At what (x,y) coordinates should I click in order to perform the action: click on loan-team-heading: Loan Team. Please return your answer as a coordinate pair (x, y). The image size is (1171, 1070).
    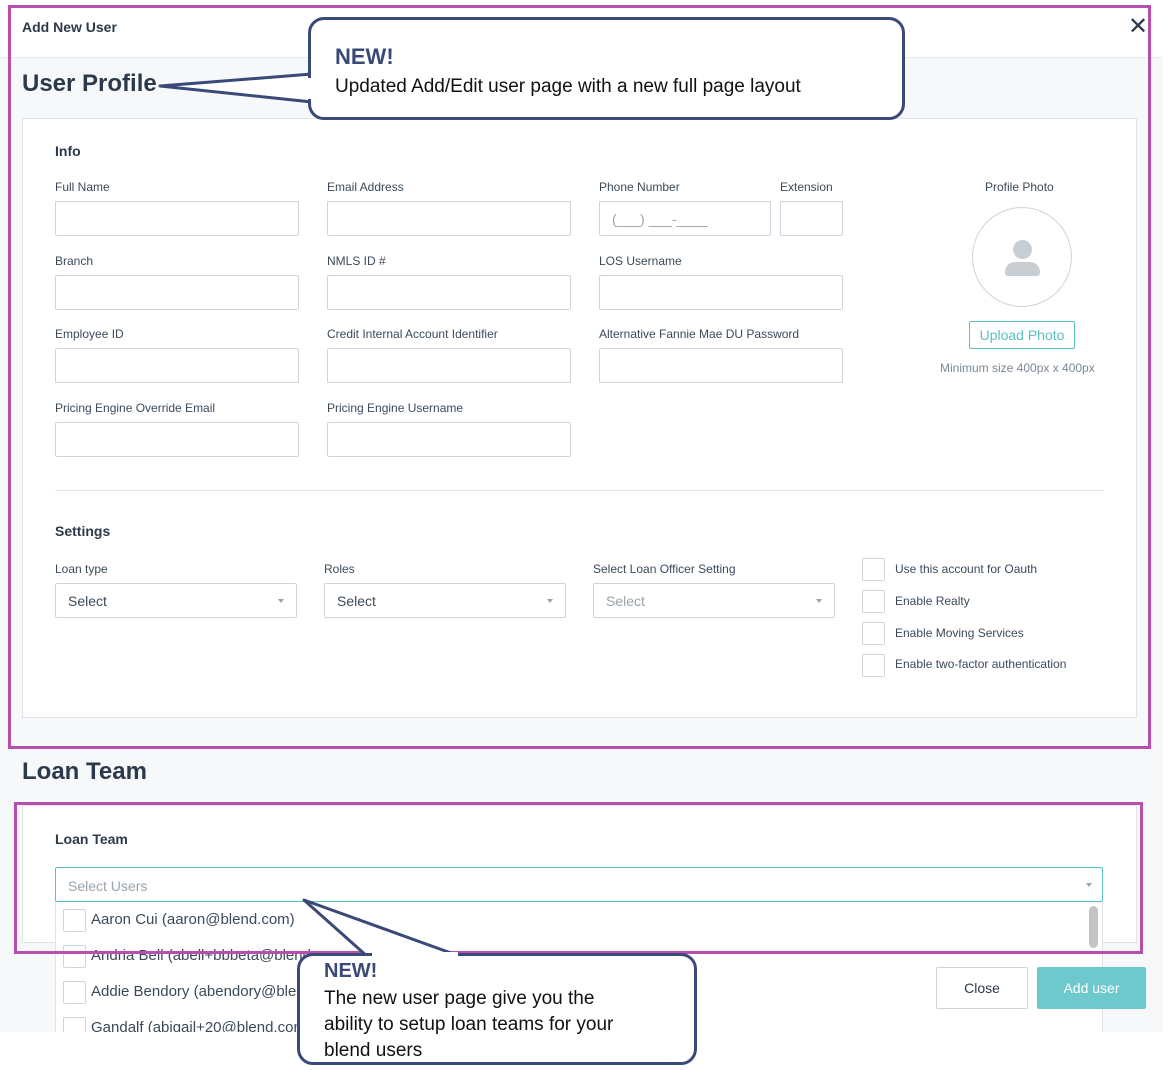
    Looking at the image, I should click on (91, 839).